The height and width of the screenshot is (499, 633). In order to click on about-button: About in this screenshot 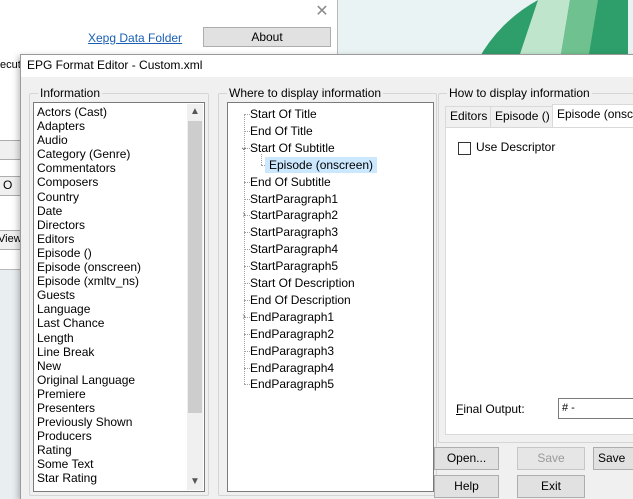, I will do `click(267, 37)`.